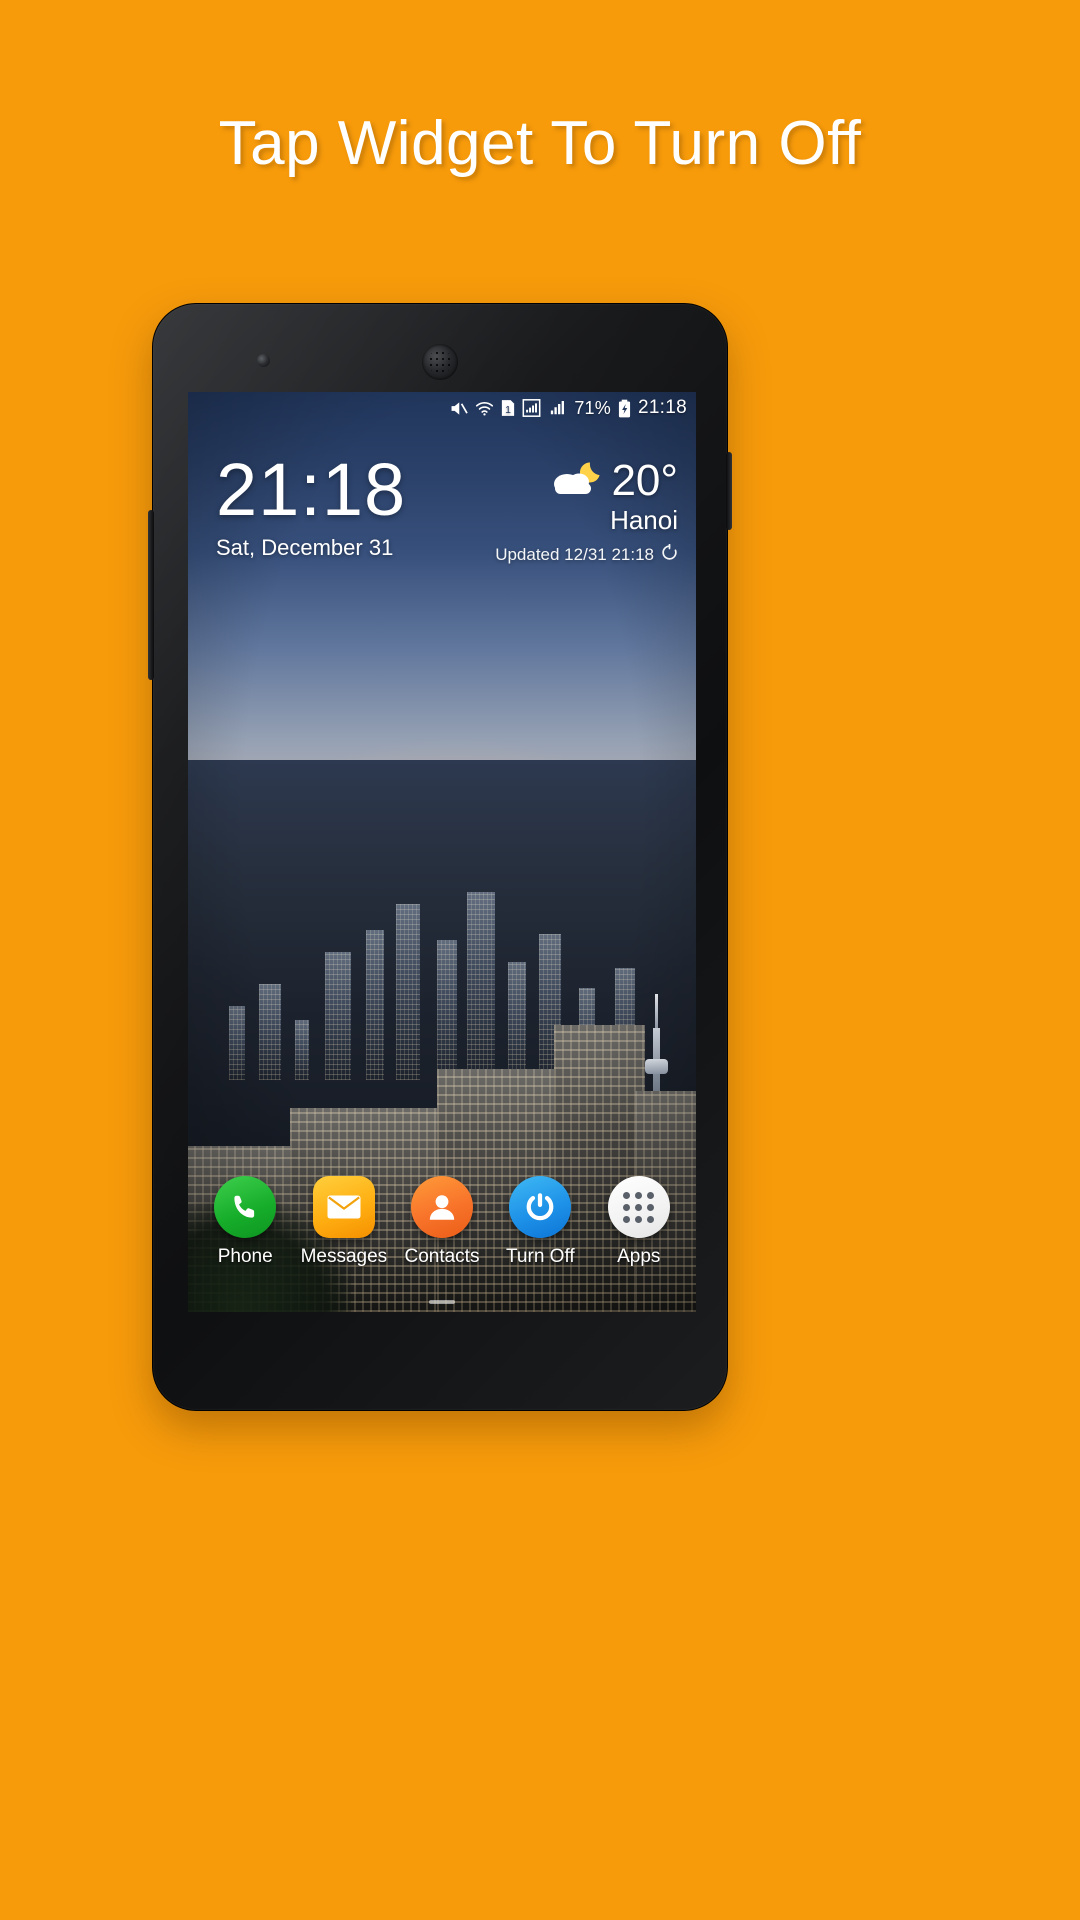 This screenshot has height=1920, width=1080. Describe the element at coordinates (151, 595) in the screenshot. I see `volume-button` at that location.